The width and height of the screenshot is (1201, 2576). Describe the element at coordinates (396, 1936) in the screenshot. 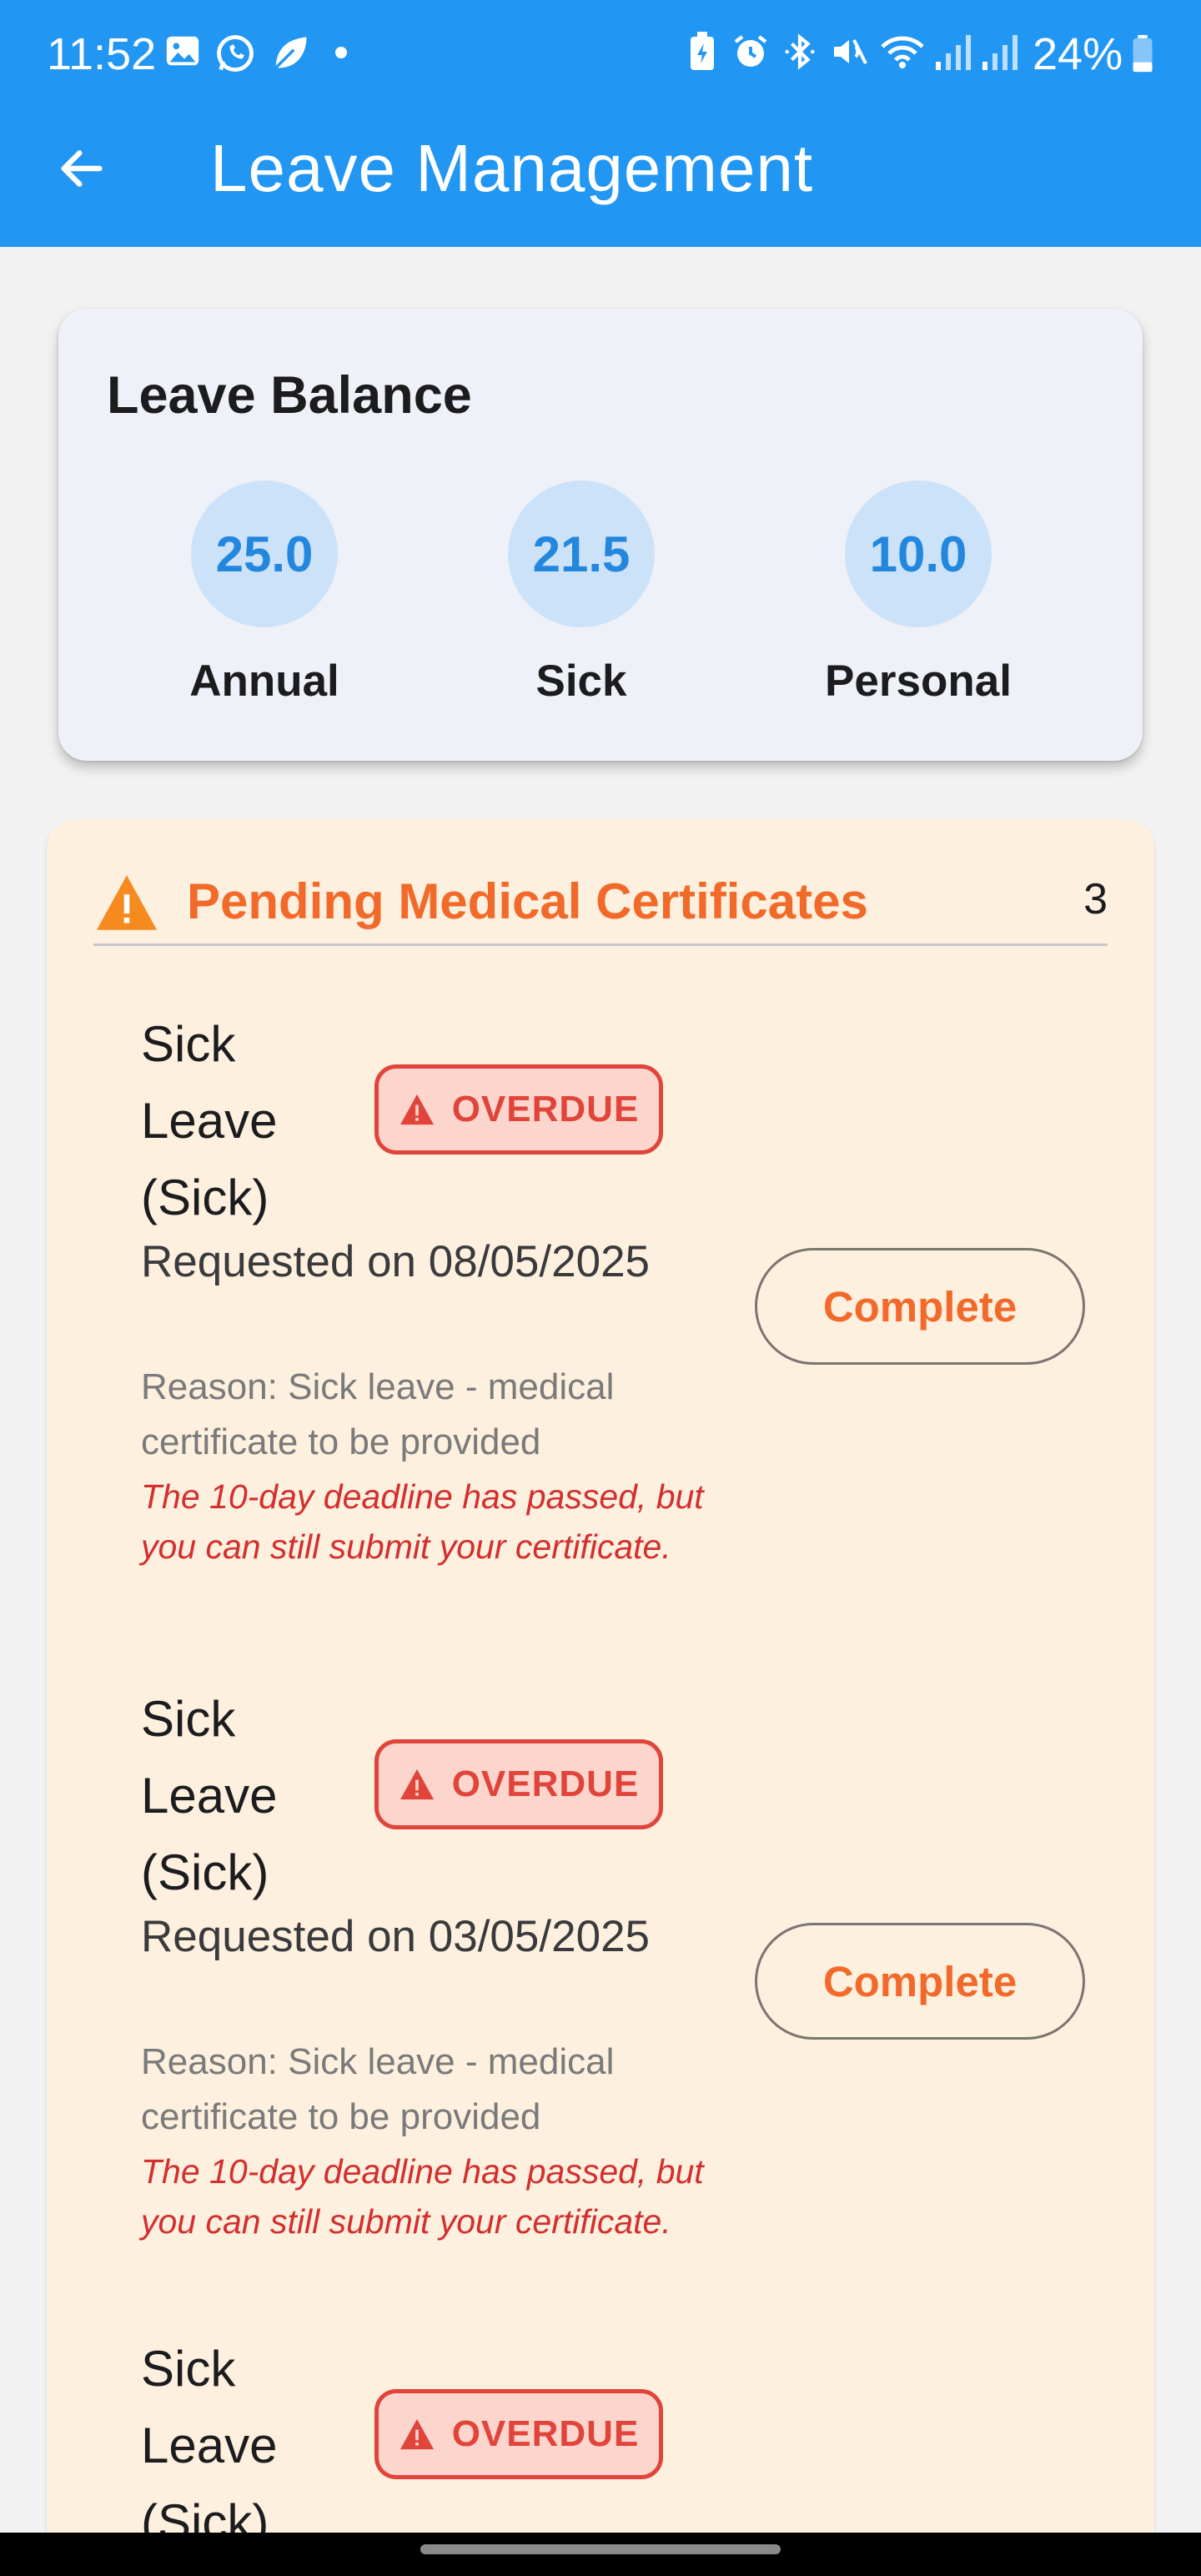

I see `requested-date: Requested on 03/05/2025` at that location.